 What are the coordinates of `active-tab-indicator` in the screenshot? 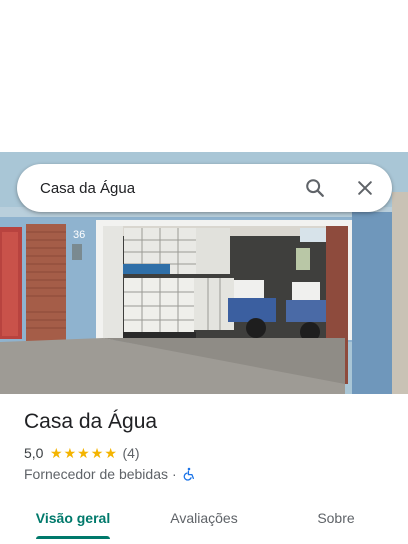 It's located at (73, 537).